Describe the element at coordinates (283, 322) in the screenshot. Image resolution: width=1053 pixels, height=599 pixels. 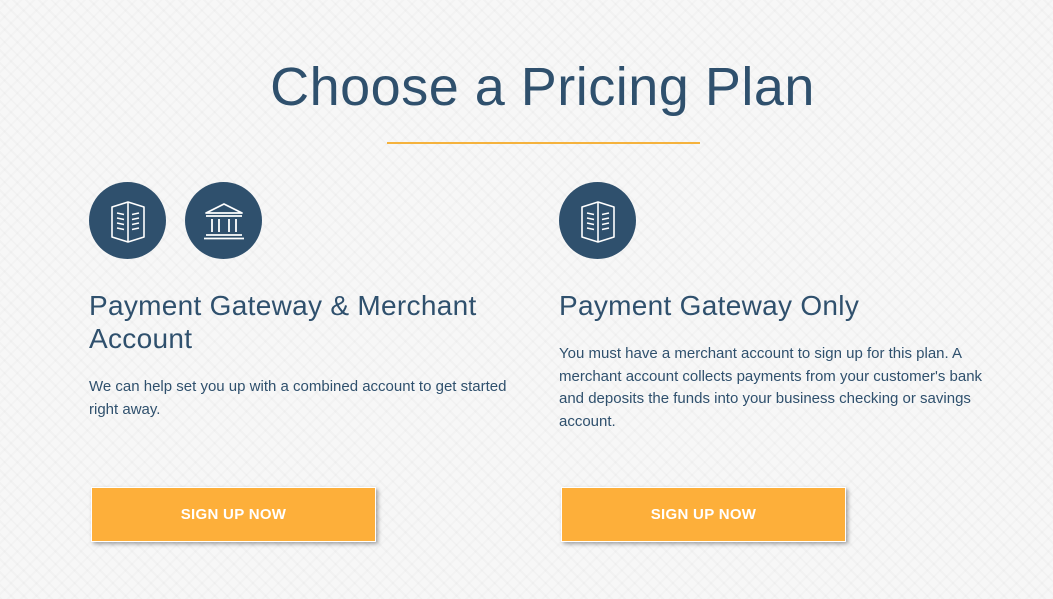
I see `plan-title: Payment Gateway & Merchant Account` at that location.